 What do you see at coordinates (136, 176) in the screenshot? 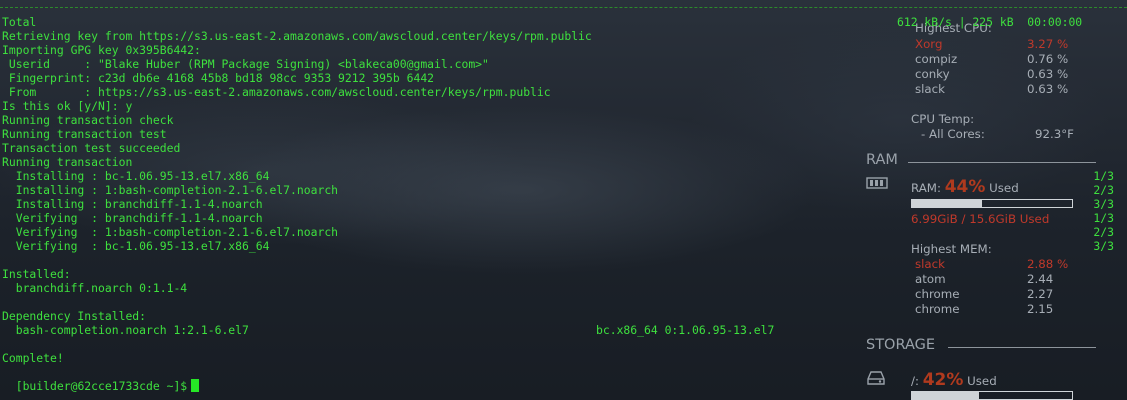
I see `terminal-line: Installing : bc-1.06.95-13.el7.x86_64` at bounding box center [136, 176].